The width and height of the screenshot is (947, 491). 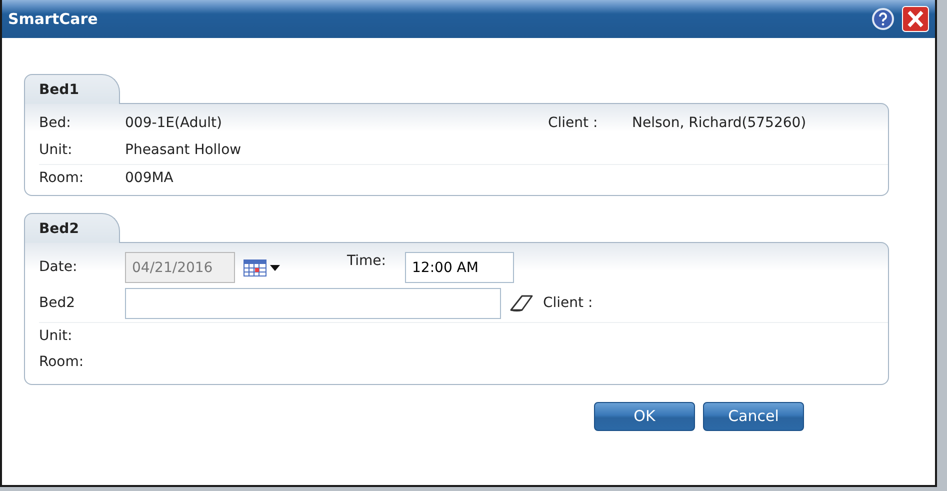 I want to click on field-value: Pheasant Hollow, so click(x=183, y=150).